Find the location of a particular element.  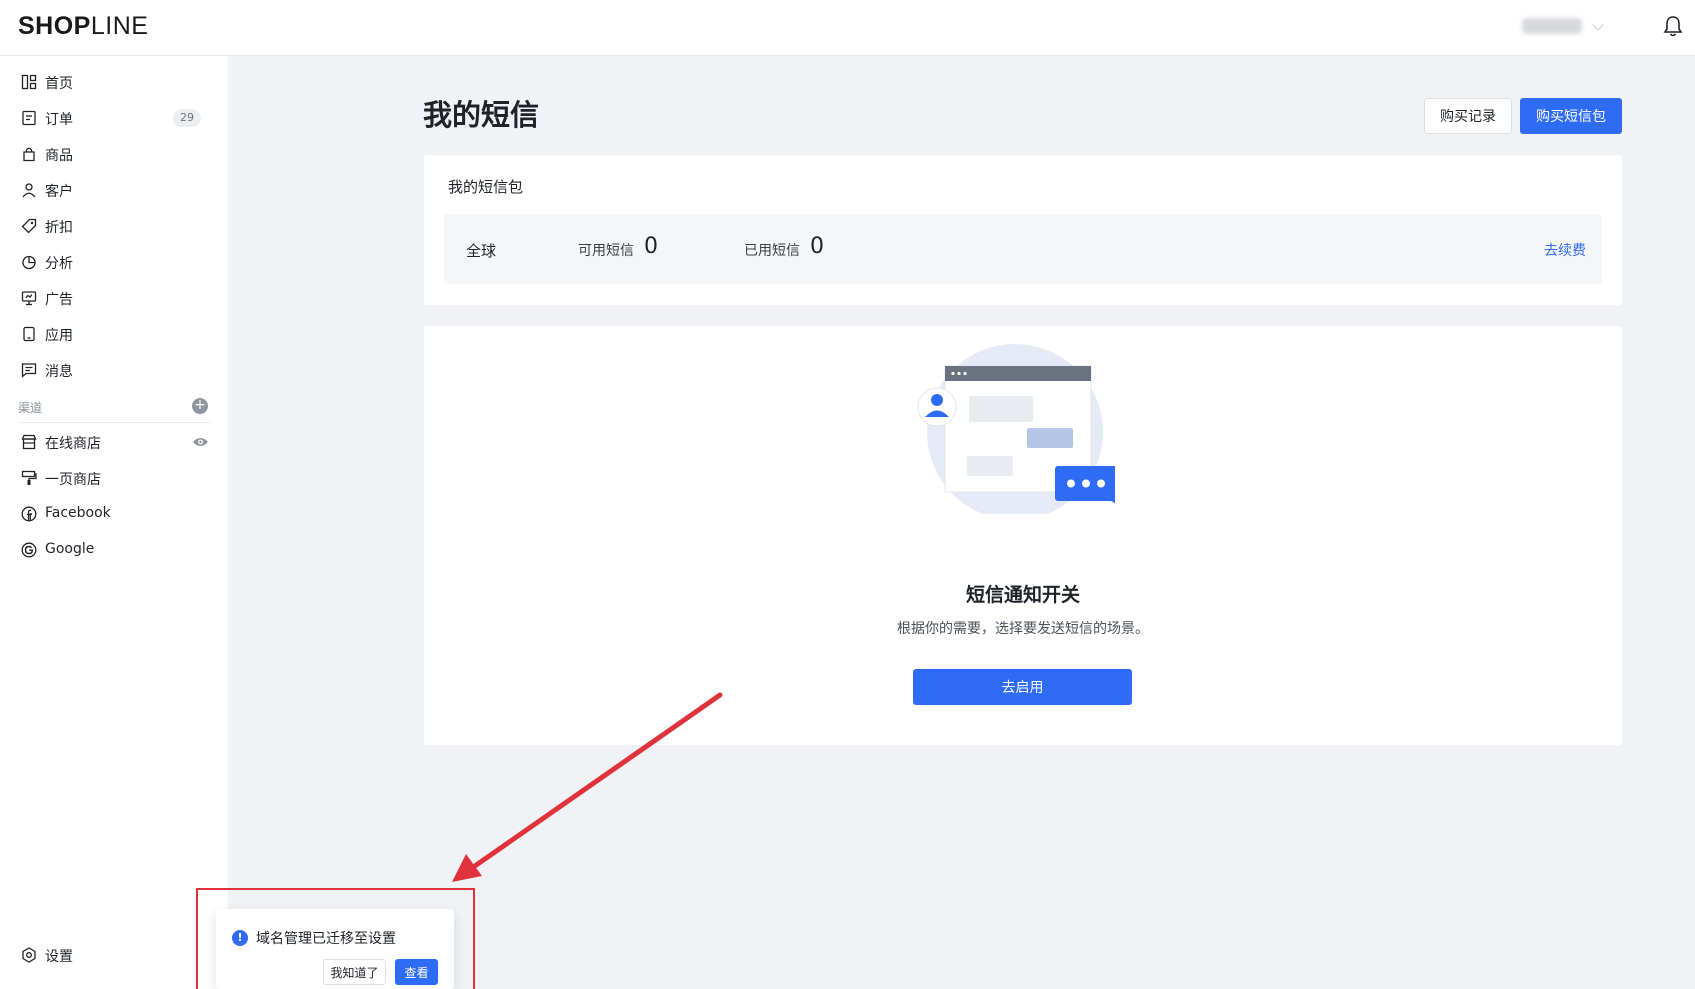

bell-icon is located at coordinates (1673, 26).